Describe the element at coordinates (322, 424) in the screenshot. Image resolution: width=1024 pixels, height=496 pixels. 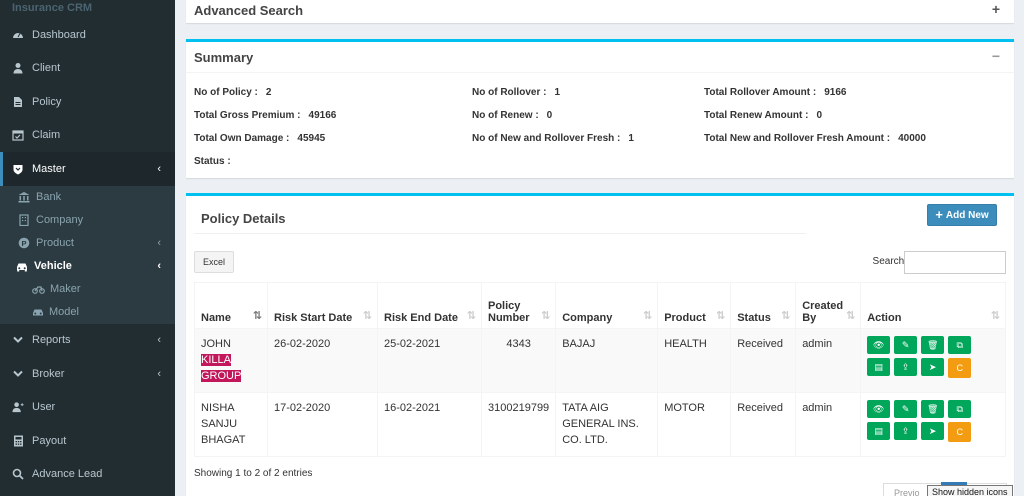
I see `cell-risk-start: 17-02-2020` at that location.